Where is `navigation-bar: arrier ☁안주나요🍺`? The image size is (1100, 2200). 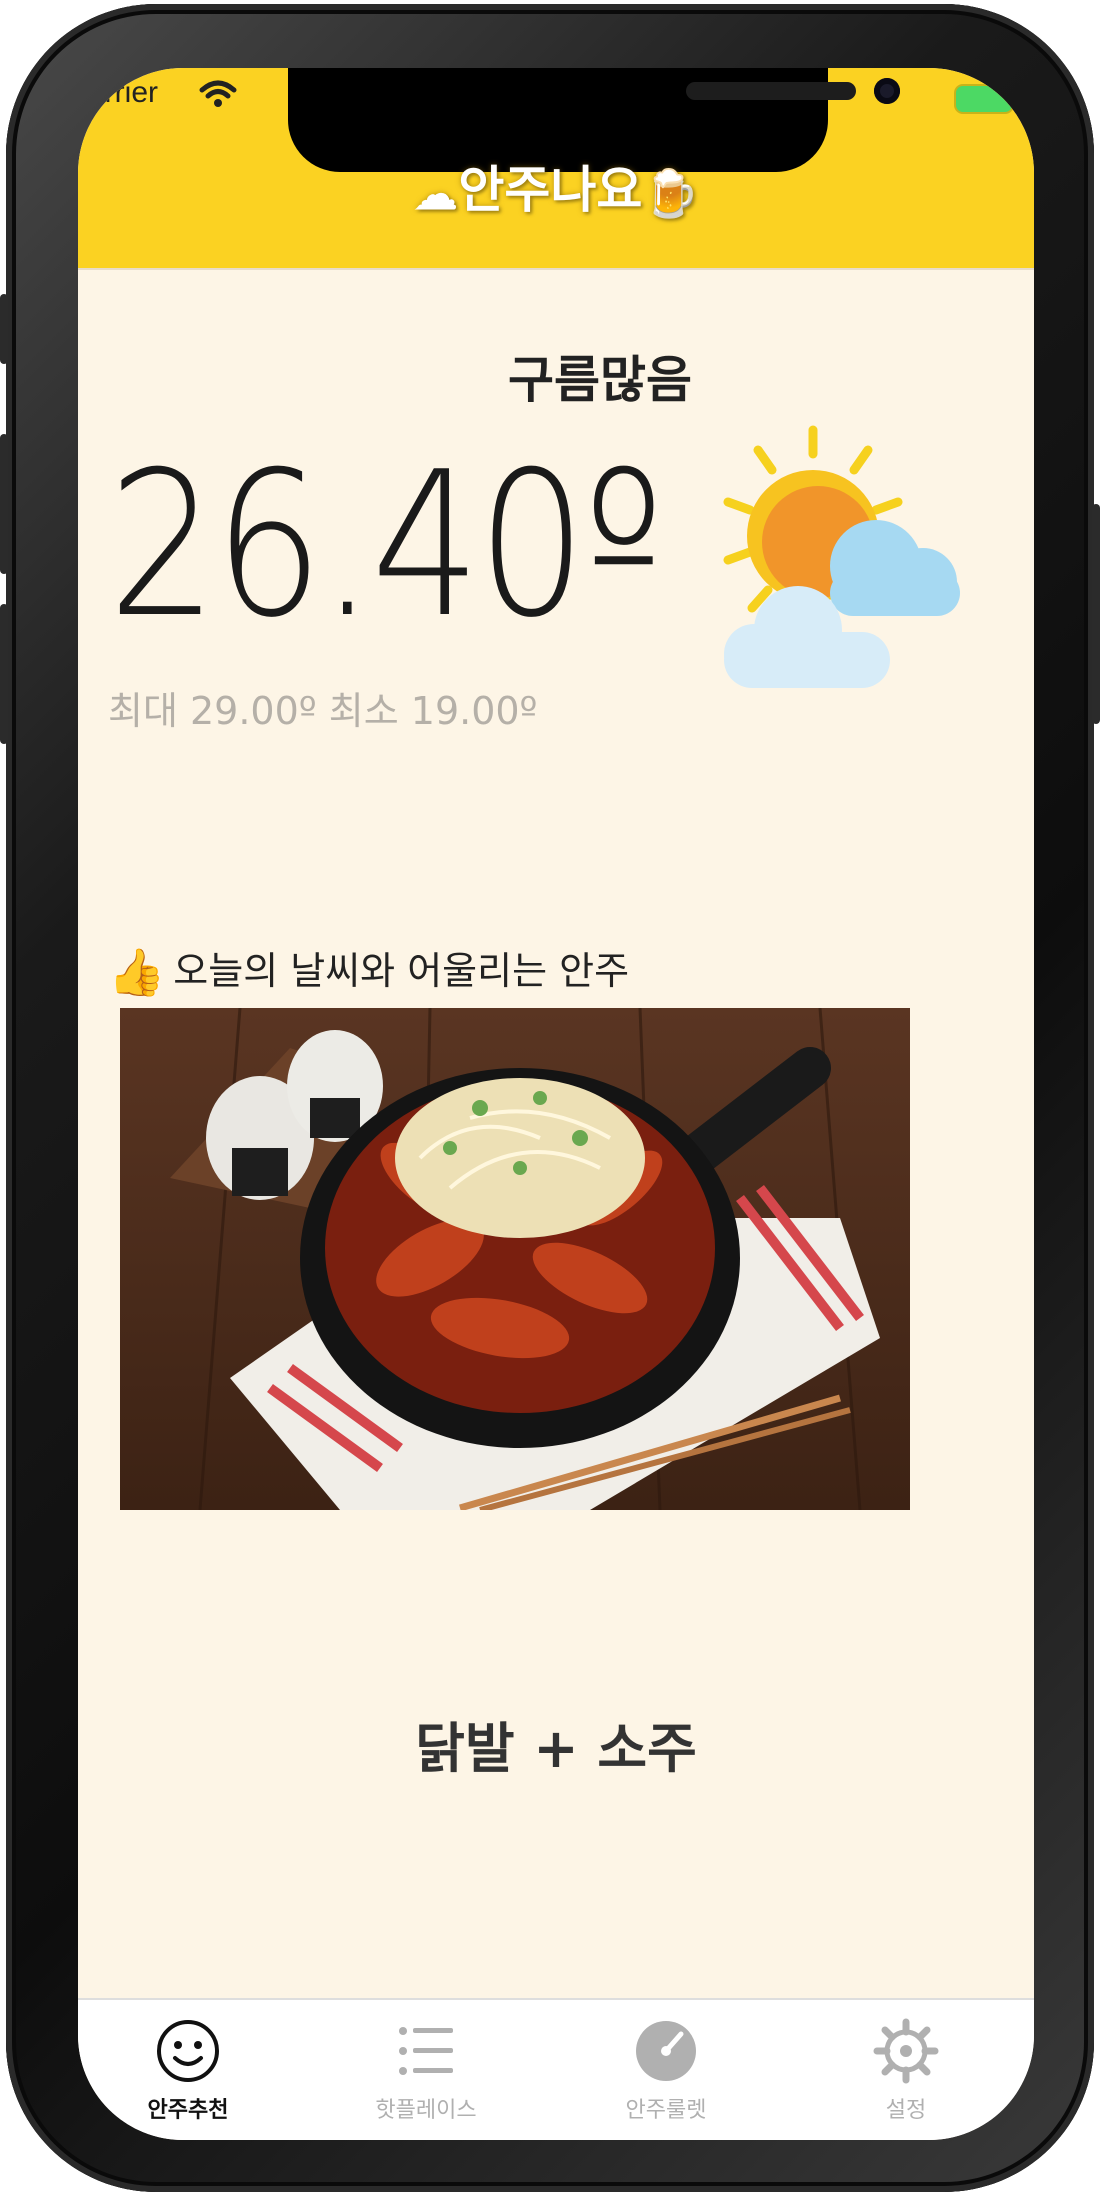
navigation-bar: arrier ☁안주나요🍺 is located at coordinates (556, 169).